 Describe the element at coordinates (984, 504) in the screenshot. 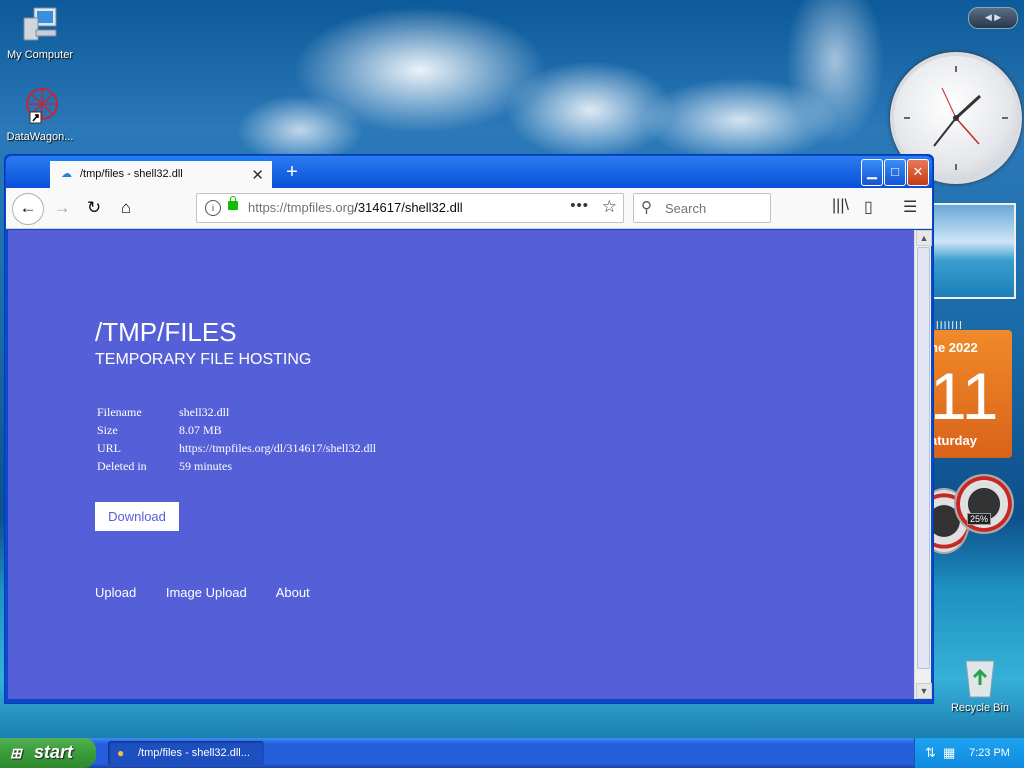

I see `memory-meter-gadget` at that location.